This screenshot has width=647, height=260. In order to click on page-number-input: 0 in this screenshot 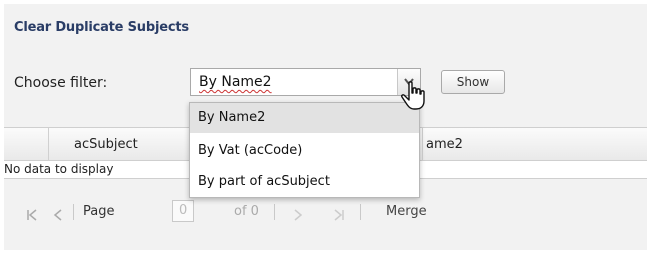, I will do `click(183, 211)`.